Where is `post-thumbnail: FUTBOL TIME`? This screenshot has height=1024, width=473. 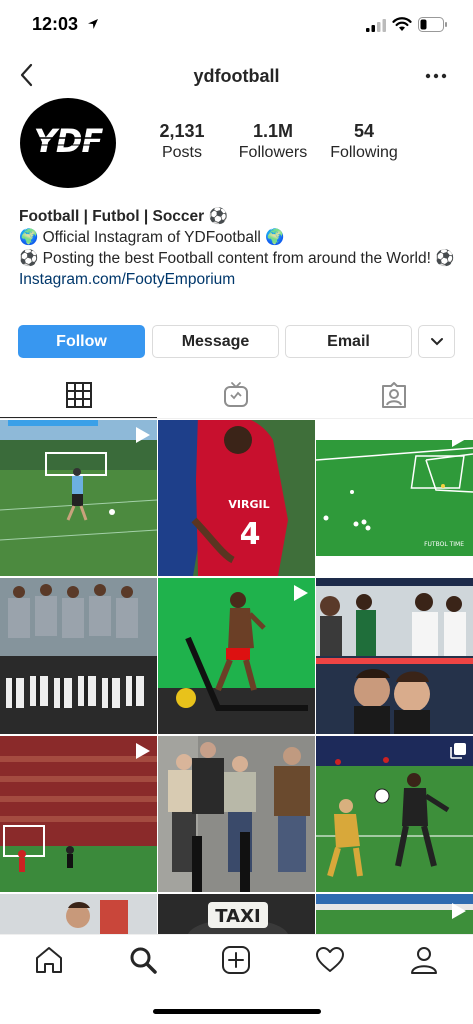
post-thumbnail: FUTBOL TIME is located at coordinates (394, 498).